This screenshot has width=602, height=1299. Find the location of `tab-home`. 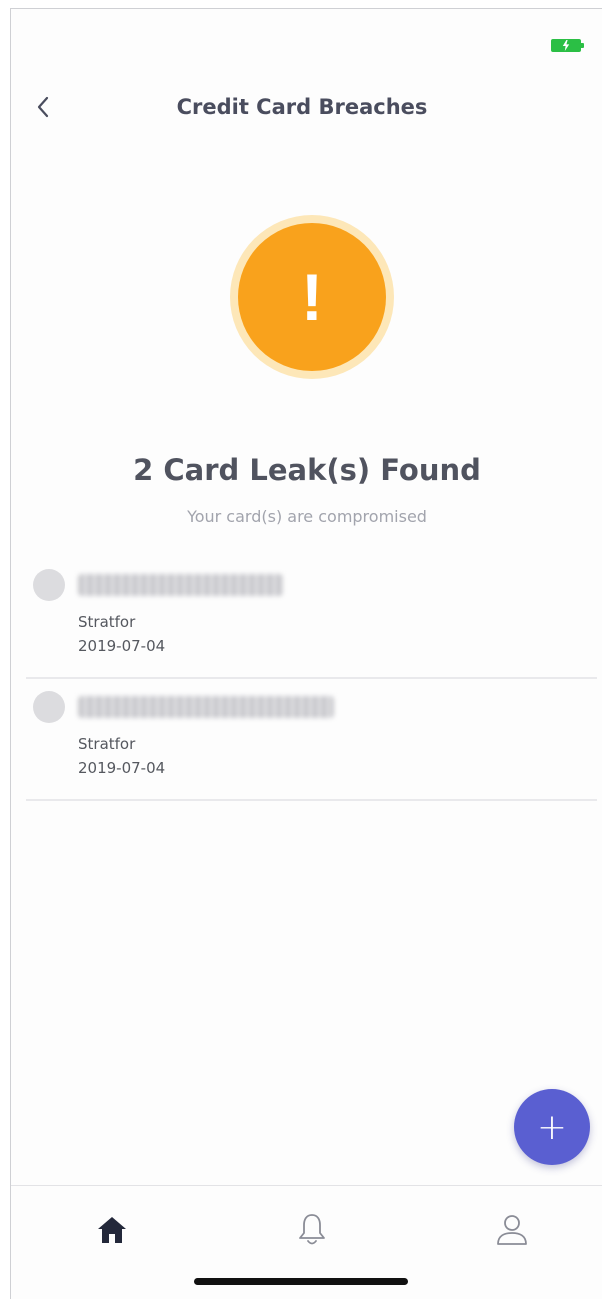

tab-home is located at coordinates (112, 1230).